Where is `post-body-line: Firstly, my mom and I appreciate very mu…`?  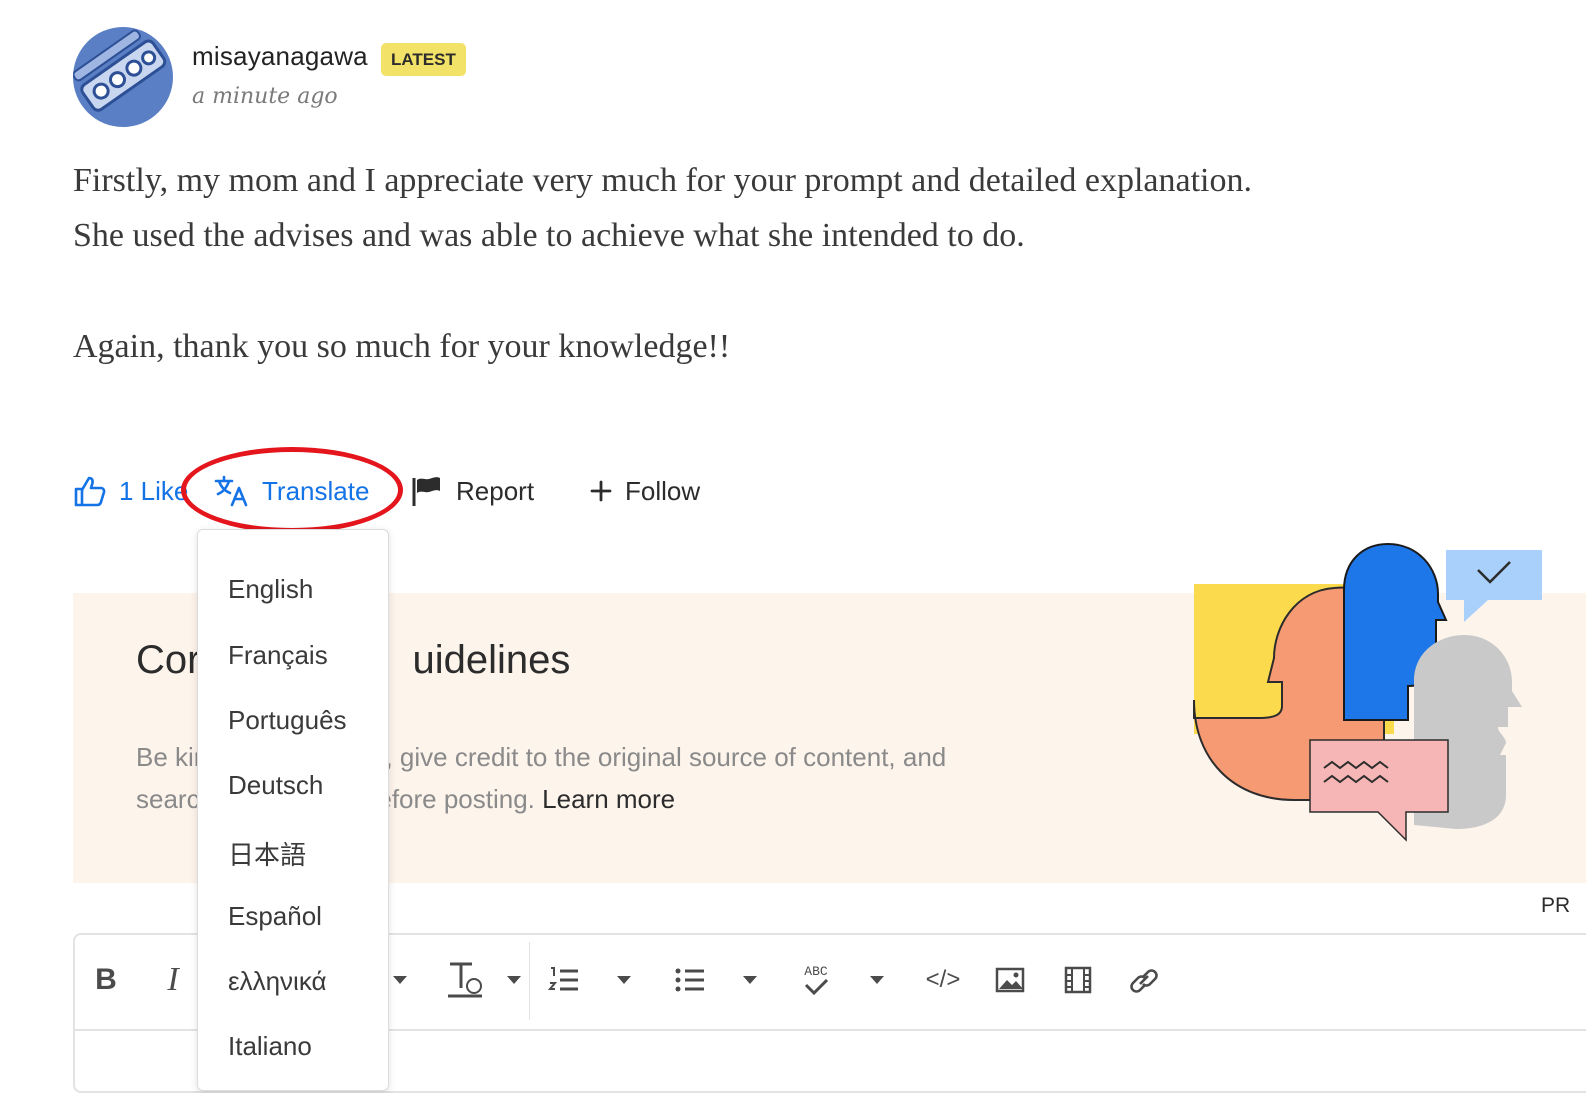 post-body-line: Firstly, my mom and I appreciate very mu… is located at coordinates (662, 180).